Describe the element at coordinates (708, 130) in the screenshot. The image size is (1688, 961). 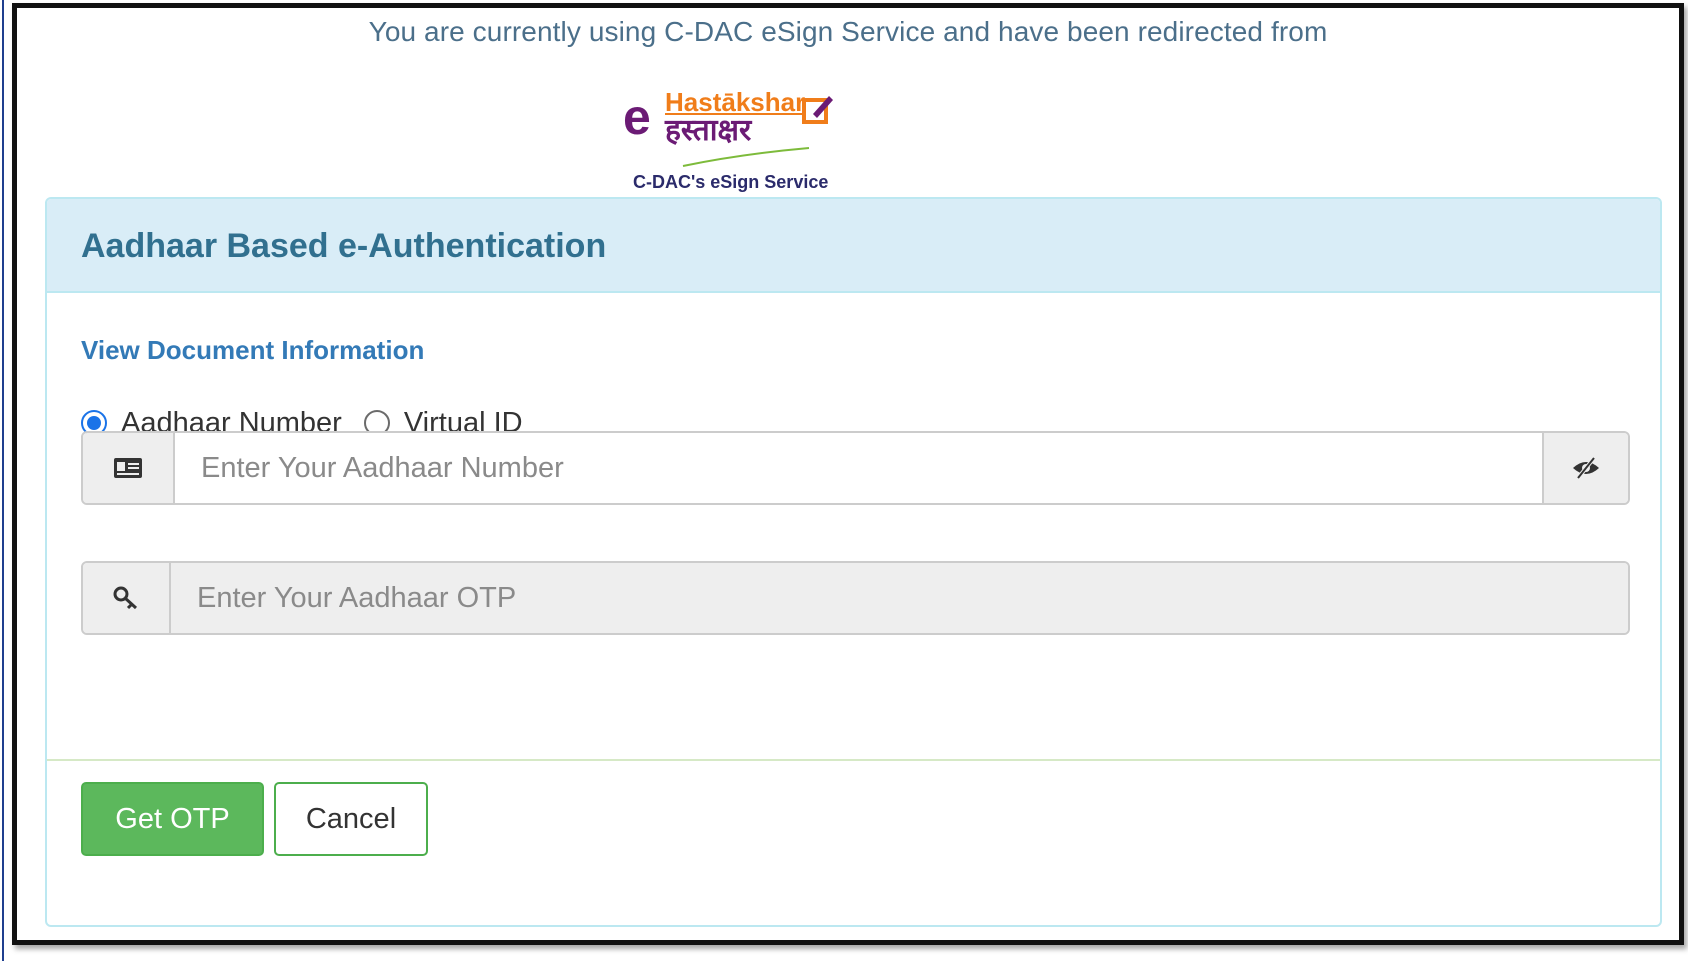
I see `logo-brand-hindi: हस्ताक्षर` at that location.